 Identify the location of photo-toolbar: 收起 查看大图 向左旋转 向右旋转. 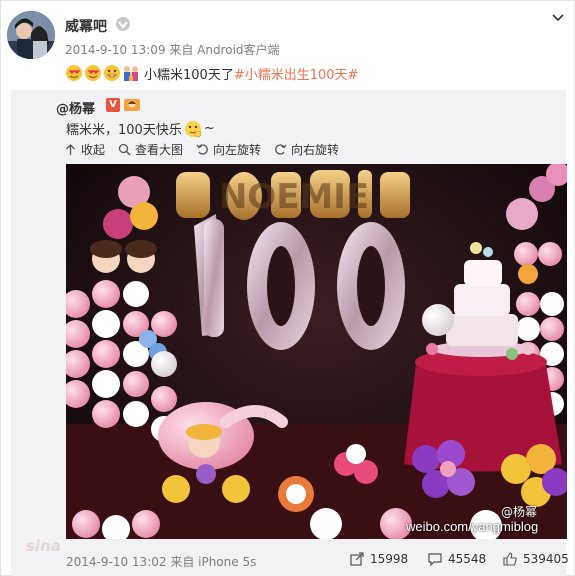
(208, 149).